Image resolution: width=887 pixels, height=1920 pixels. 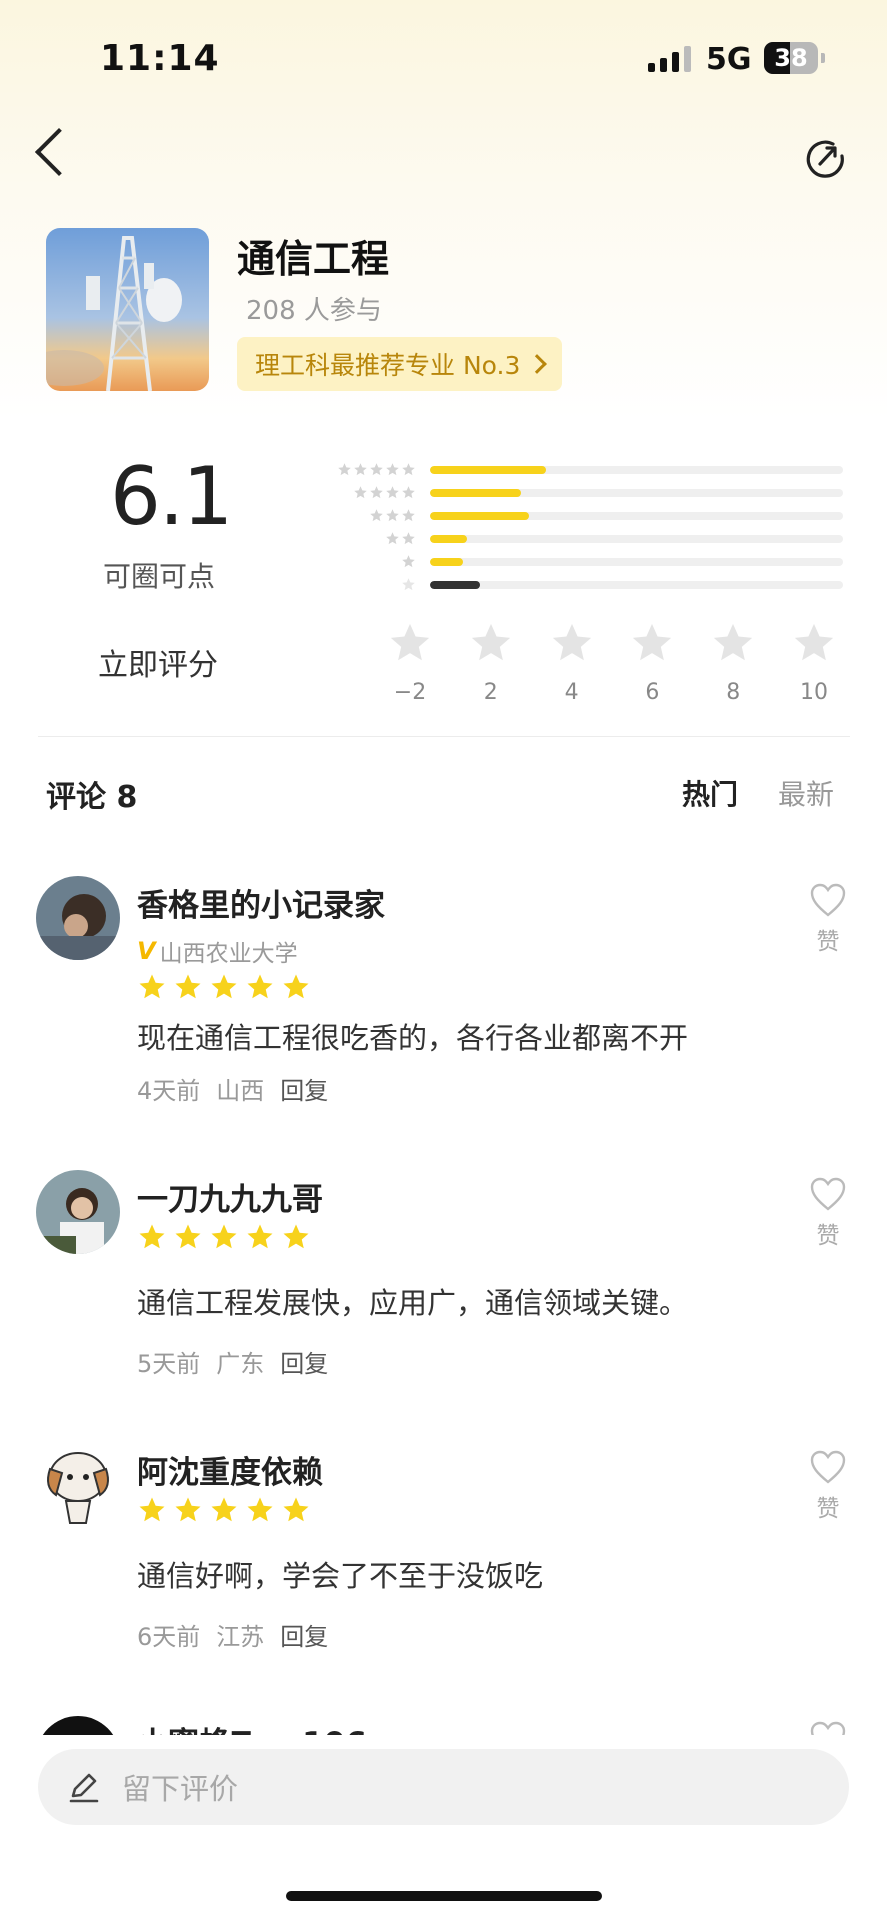 I want to click on rate-star-value: 8, so click(x=733, y=692).